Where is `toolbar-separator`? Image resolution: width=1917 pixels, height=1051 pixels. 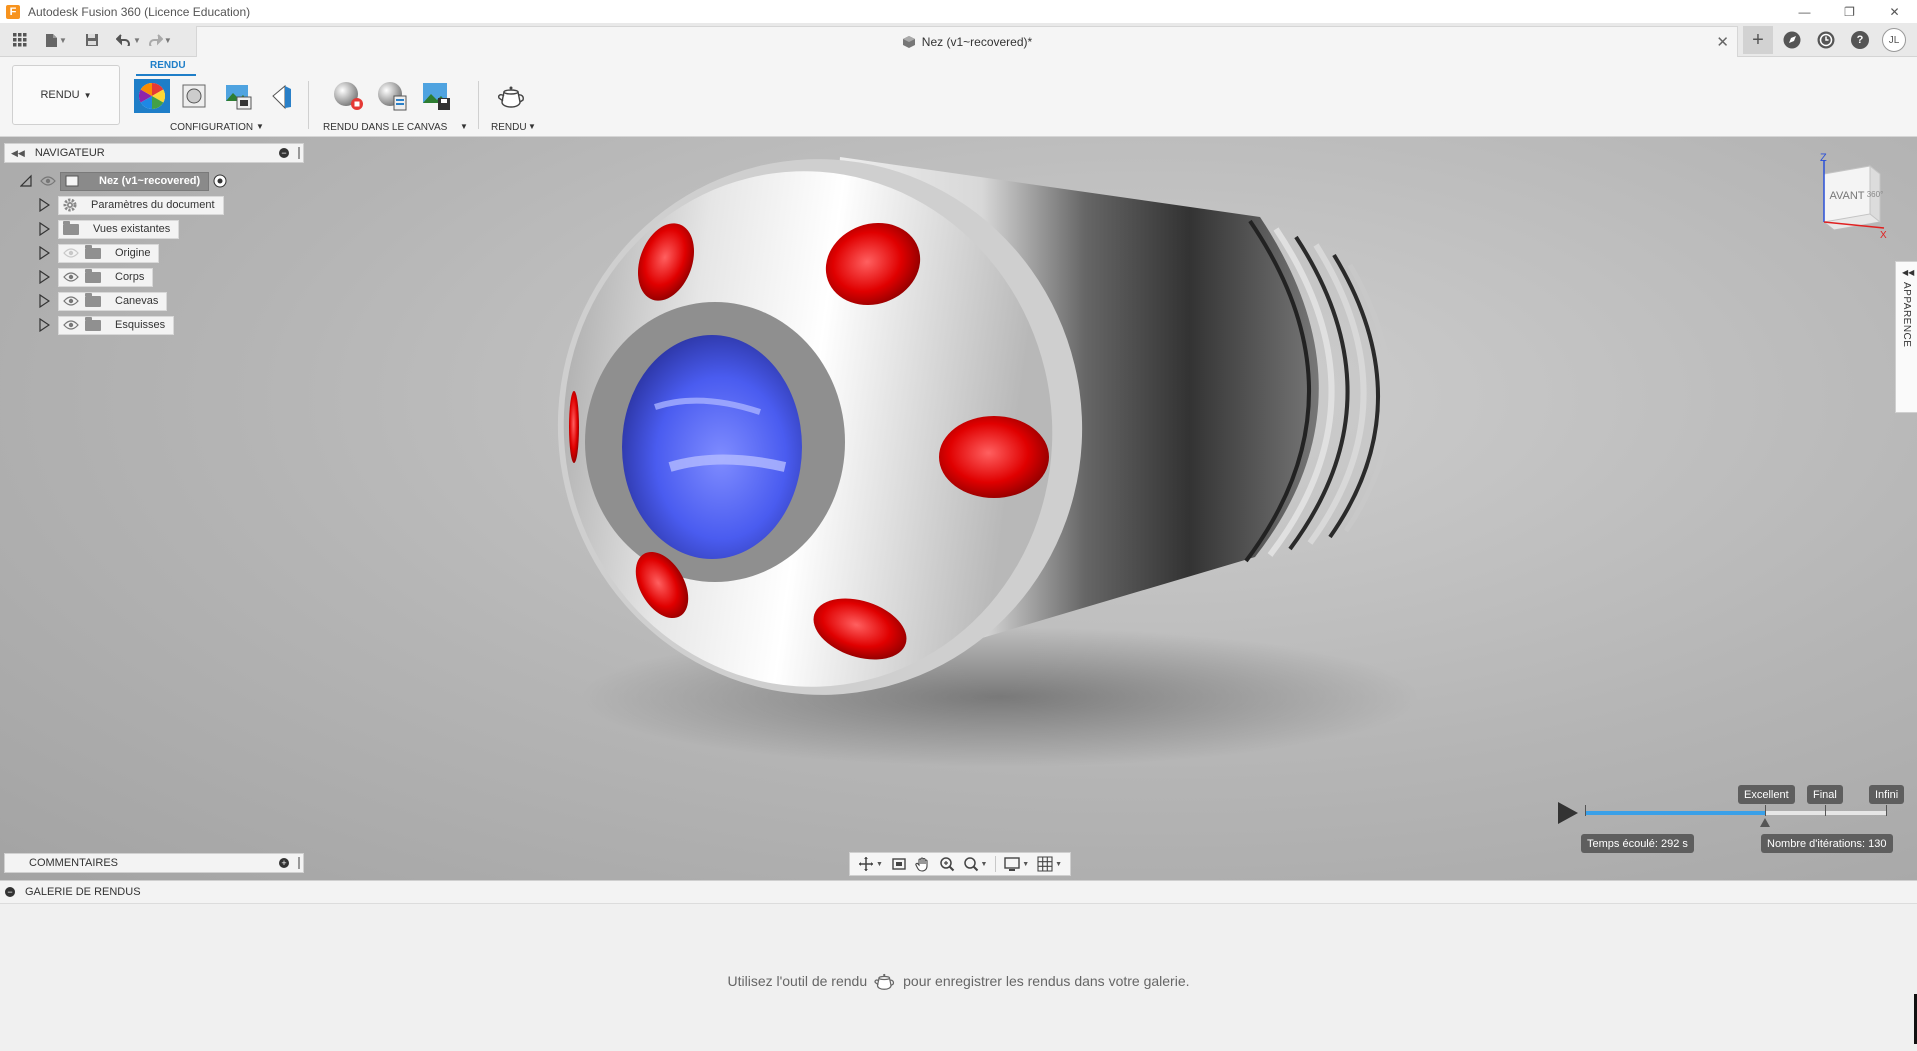
toolbar-separator is located at coordinates (996, 864).